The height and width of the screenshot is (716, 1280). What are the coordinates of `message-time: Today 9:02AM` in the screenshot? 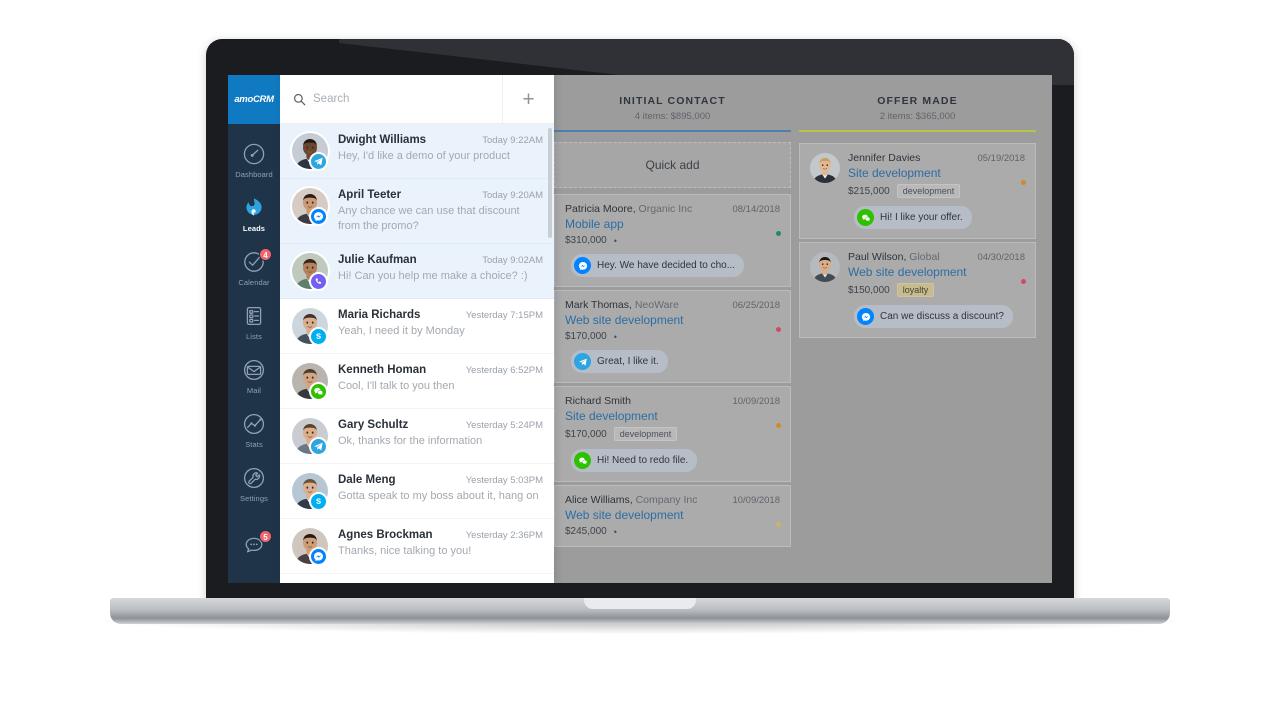 It's located at (512, 260).